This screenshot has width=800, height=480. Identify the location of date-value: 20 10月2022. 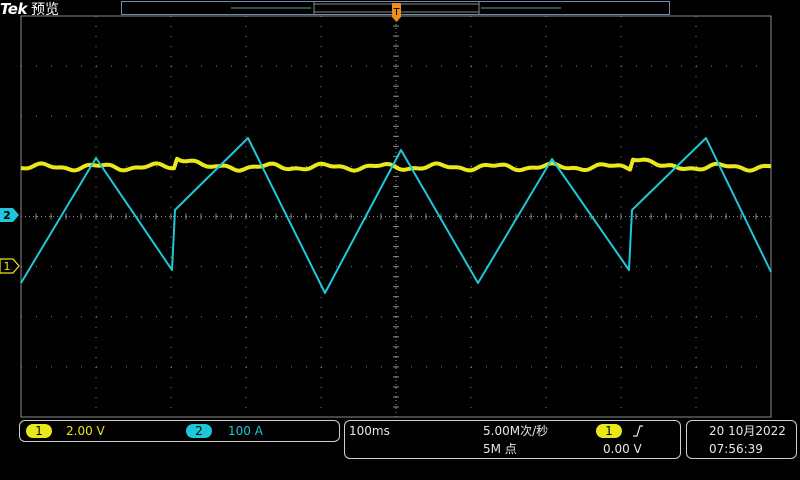
(747, 431).